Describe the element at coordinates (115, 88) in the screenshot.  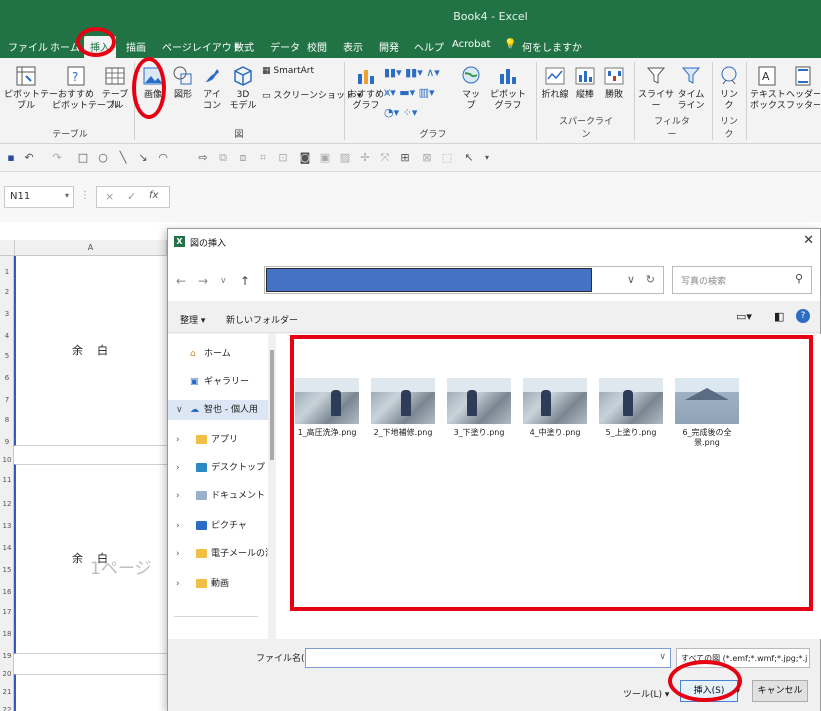
I see `table-button: テーブル` at that location.